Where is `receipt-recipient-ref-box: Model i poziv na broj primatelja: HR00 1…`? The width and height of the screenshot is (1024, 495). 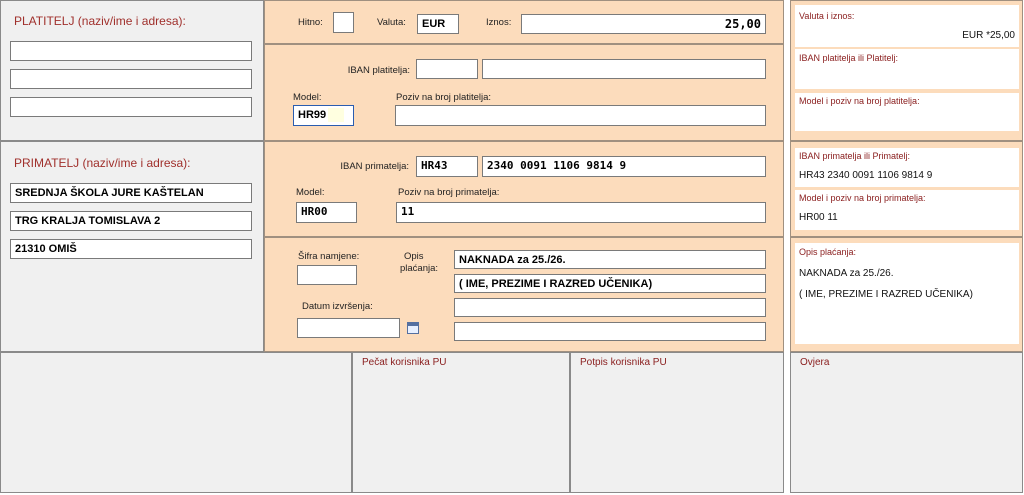 receipt-recipient-ref-box: Model i poziv na broj primatelja: HR00 1… is located at coordinates (907, 210).